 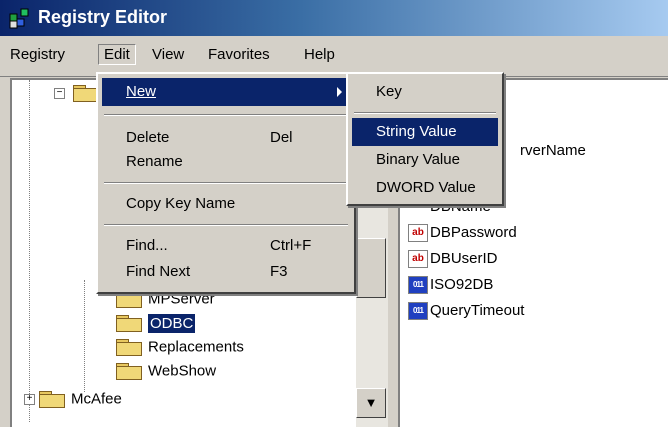 I want to click on menu-bar: Registry Edit View Favorites Help, so click(x=334, y=56).